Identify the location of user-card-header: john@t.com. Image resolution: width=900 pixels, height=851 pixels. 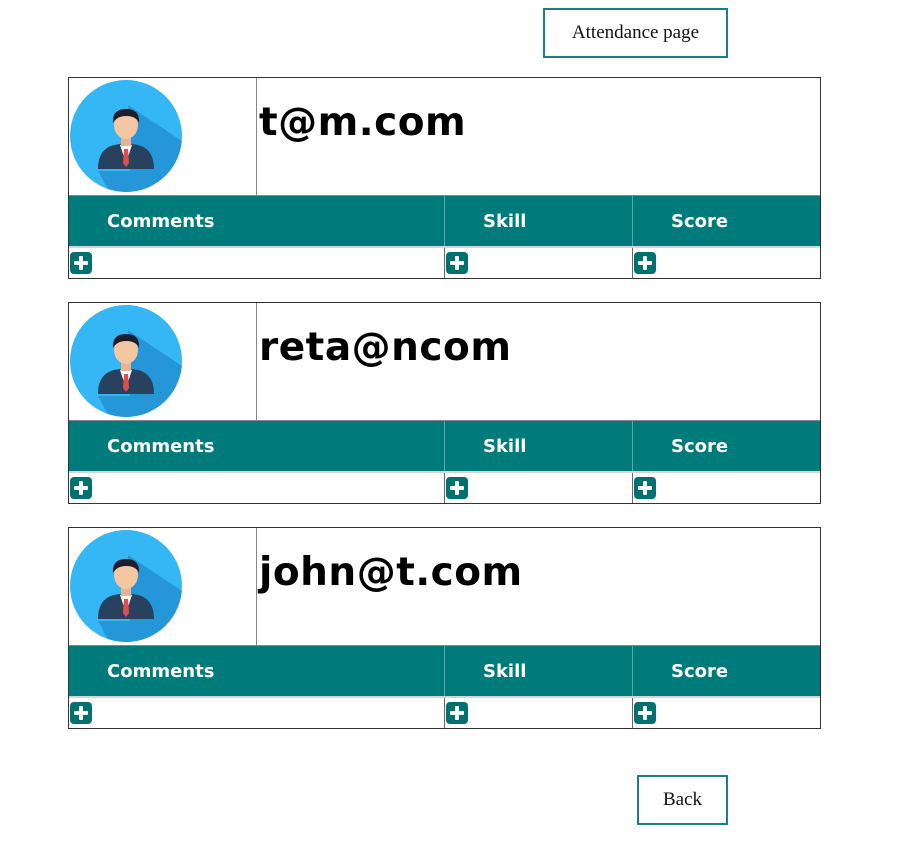
(444, 587).